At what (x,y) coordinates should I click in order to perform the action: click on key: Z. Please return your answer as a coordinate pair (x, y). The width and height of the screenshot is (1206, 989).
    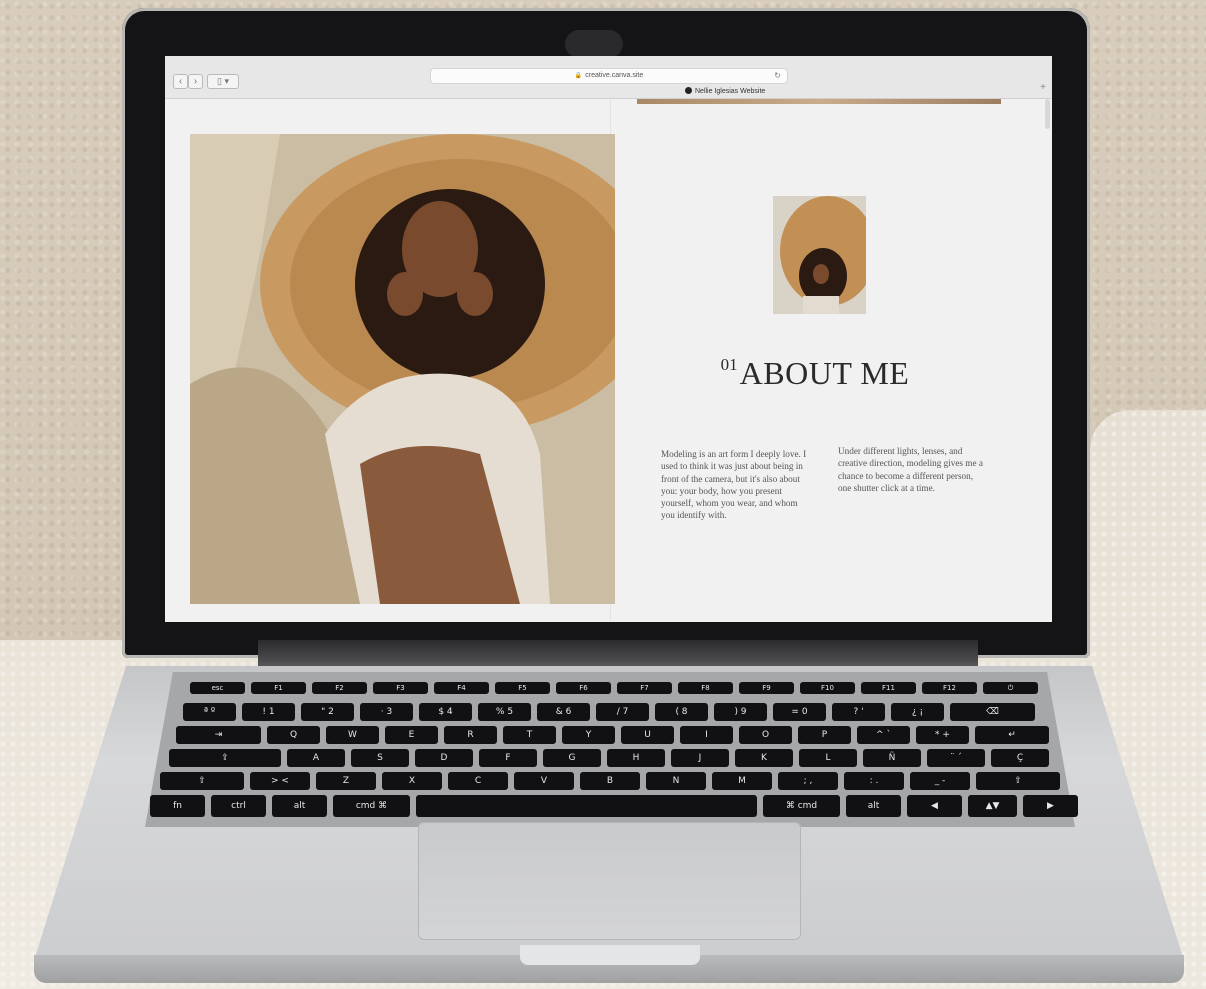
    Looking at the image, I should click on (346, 781).